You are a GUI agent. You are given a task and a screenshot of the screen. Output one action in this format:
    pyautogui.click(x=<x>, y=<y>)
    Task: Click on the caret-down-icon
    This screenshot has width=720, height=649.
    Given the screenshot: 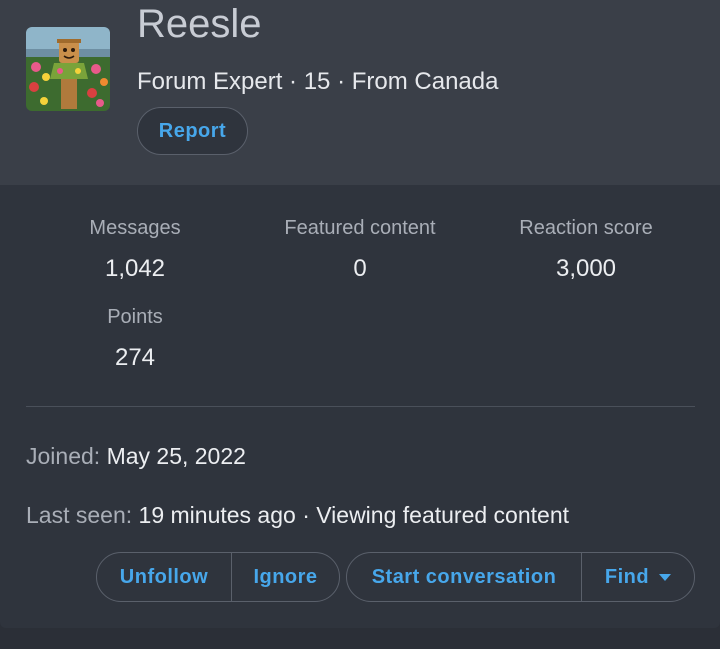 What is the action you would take?
    pyautogui.click(x=665, y=577)
    